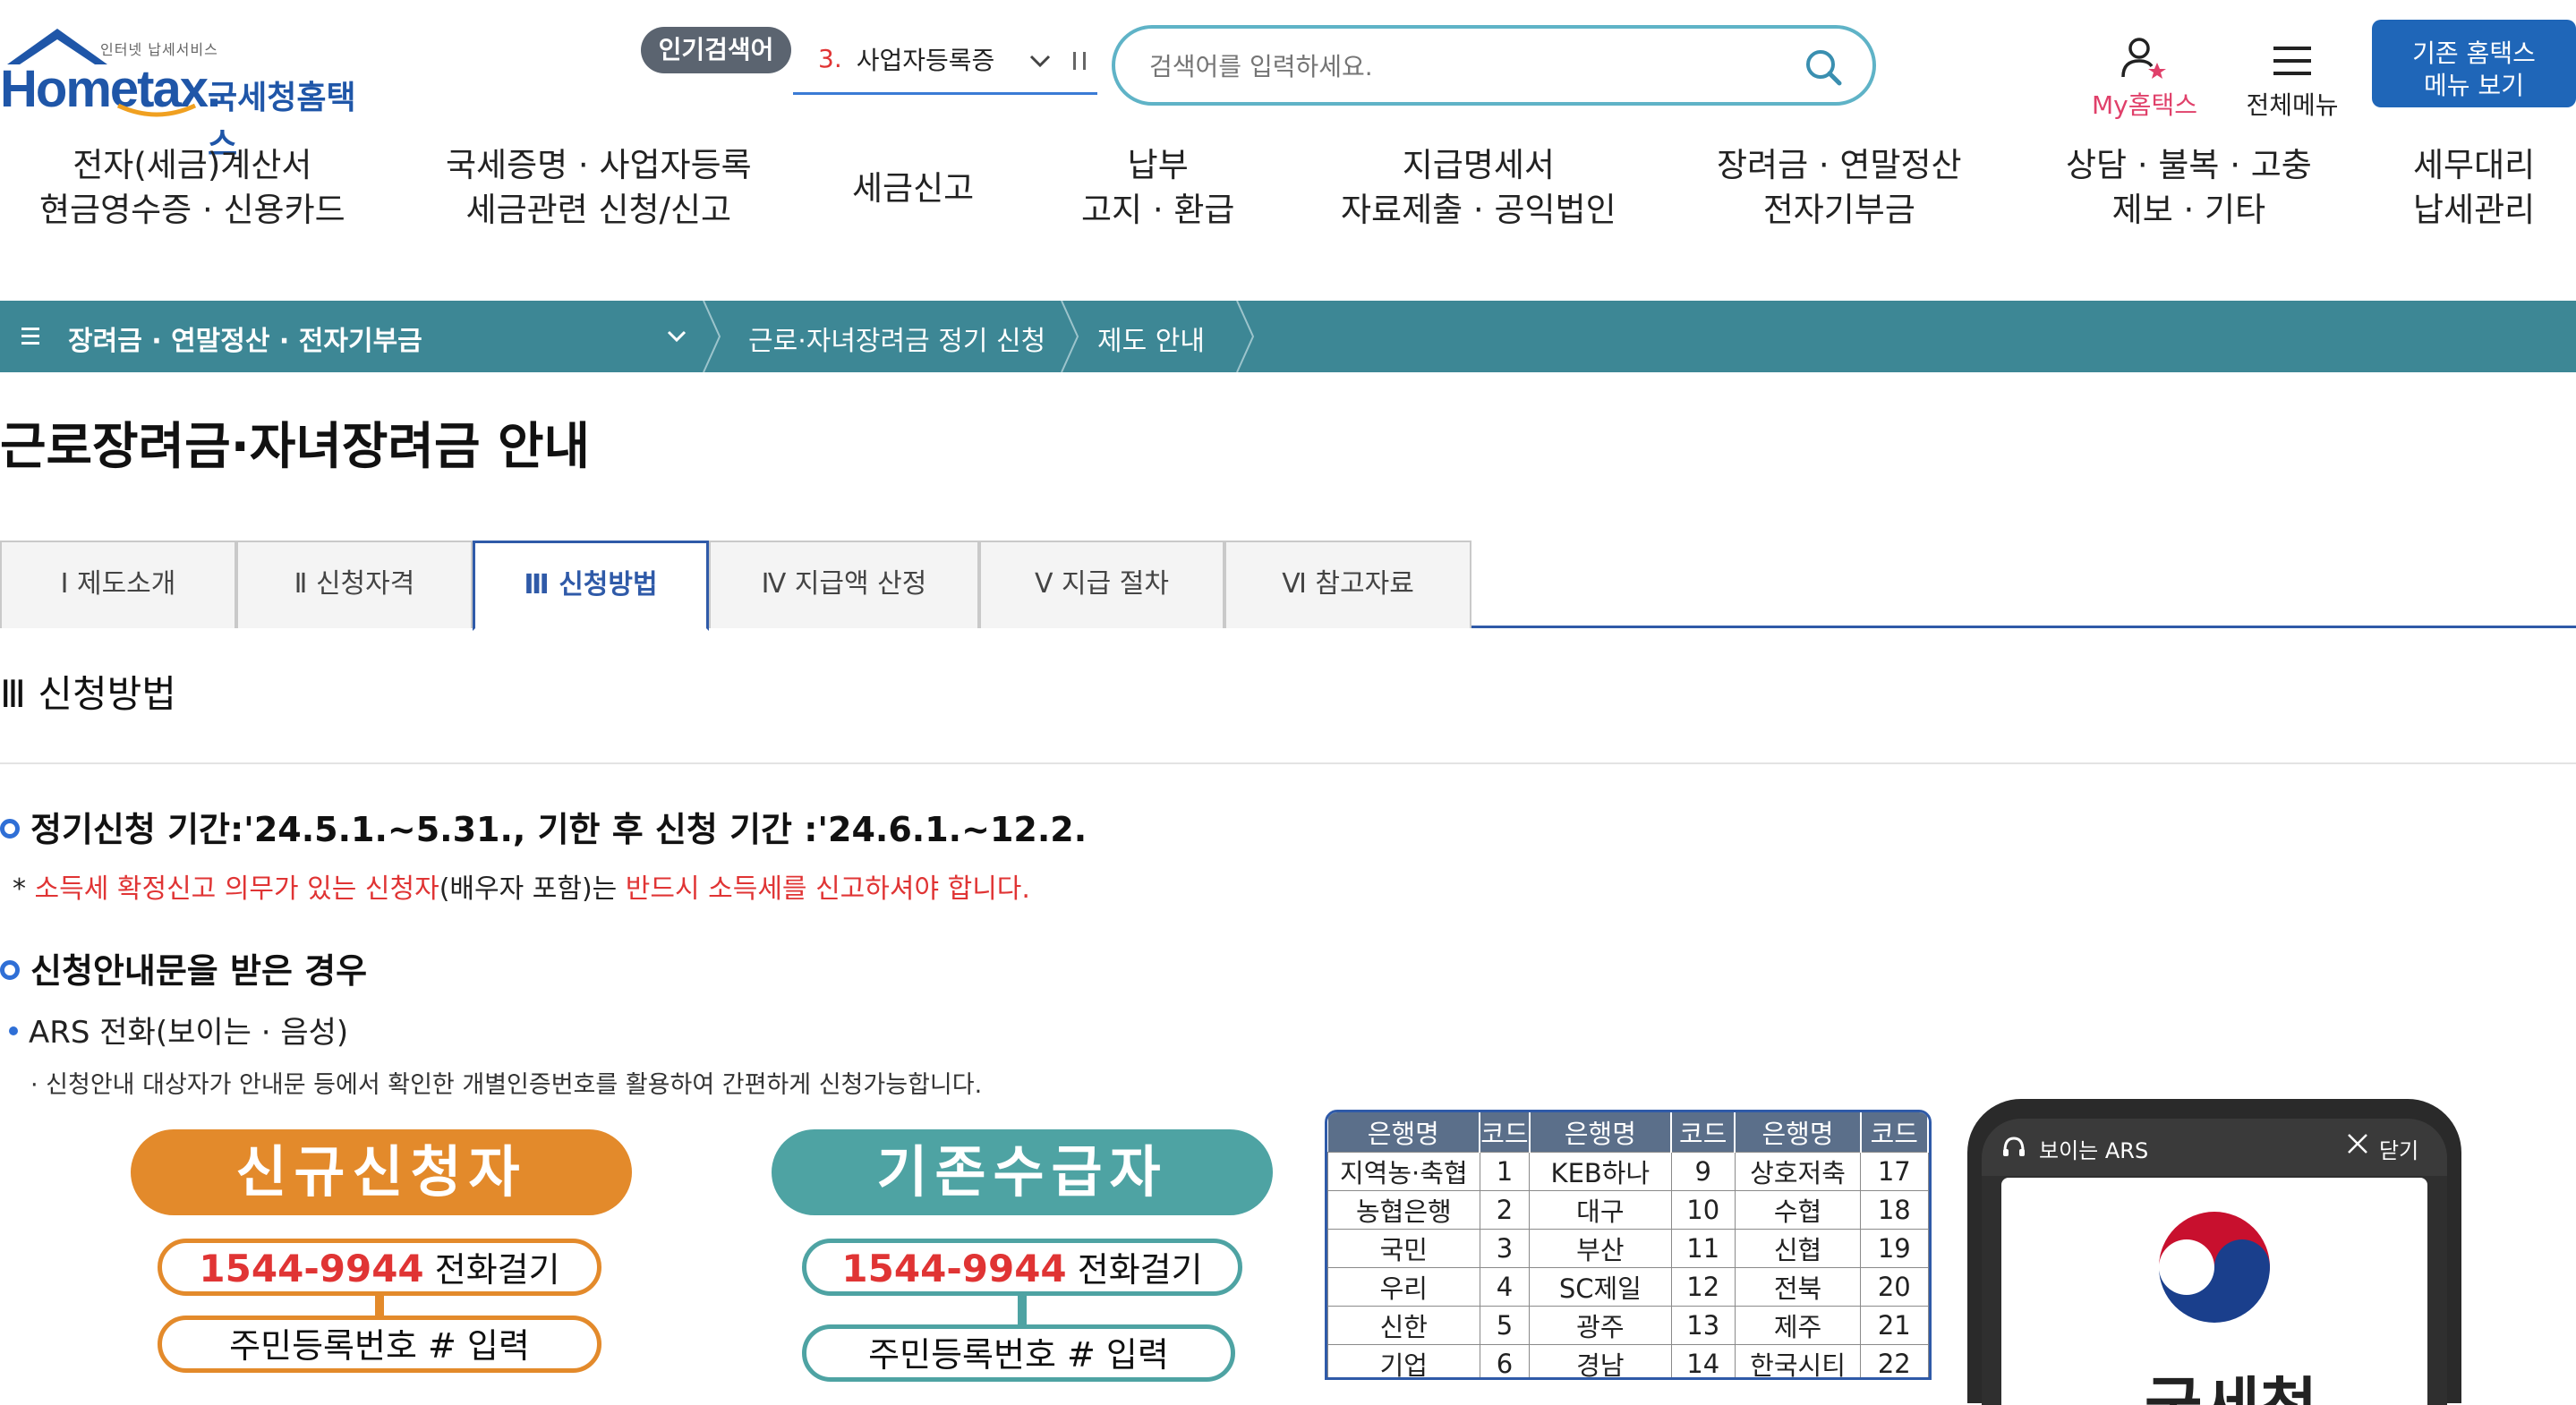  What do you see at coordinates (88, 694) in the screenshot?
I see `section-title: Ⅲ 신청방법` at bounding box center [88, 694].